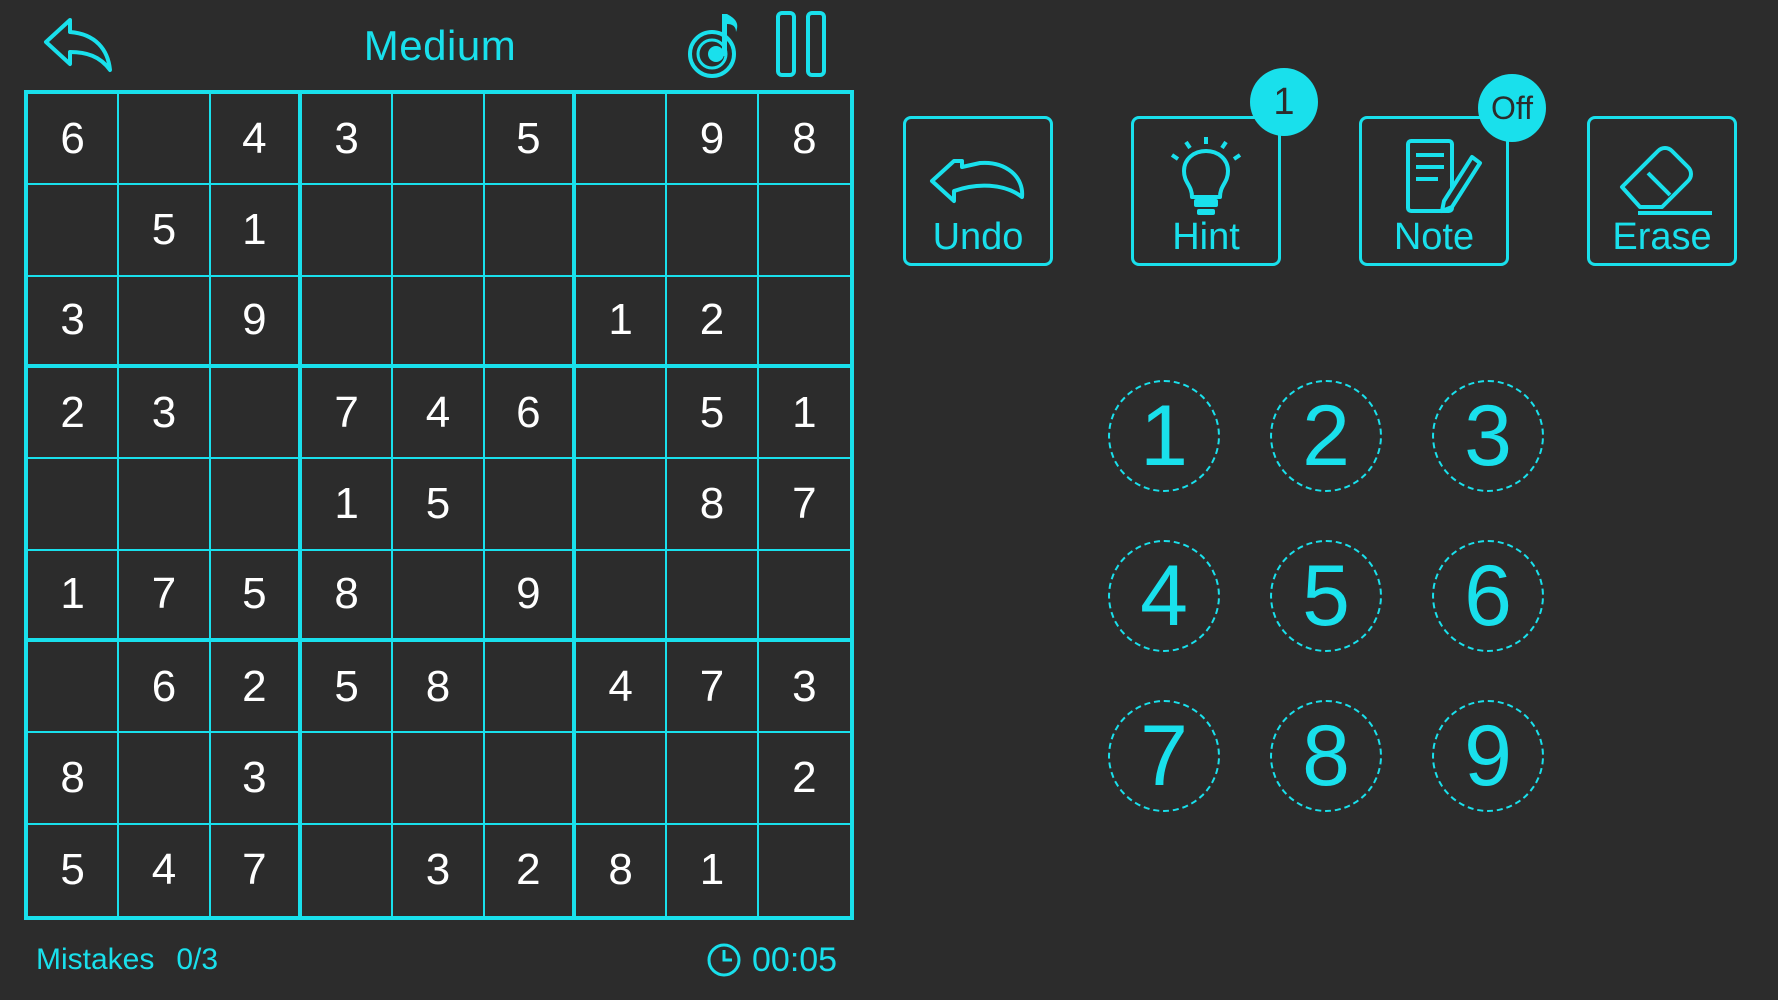 This screenshot has height=1000, width=1778. Describe the element at coordinates (716, 44) in the screenshot. I see `music-toggle-button` at that location.